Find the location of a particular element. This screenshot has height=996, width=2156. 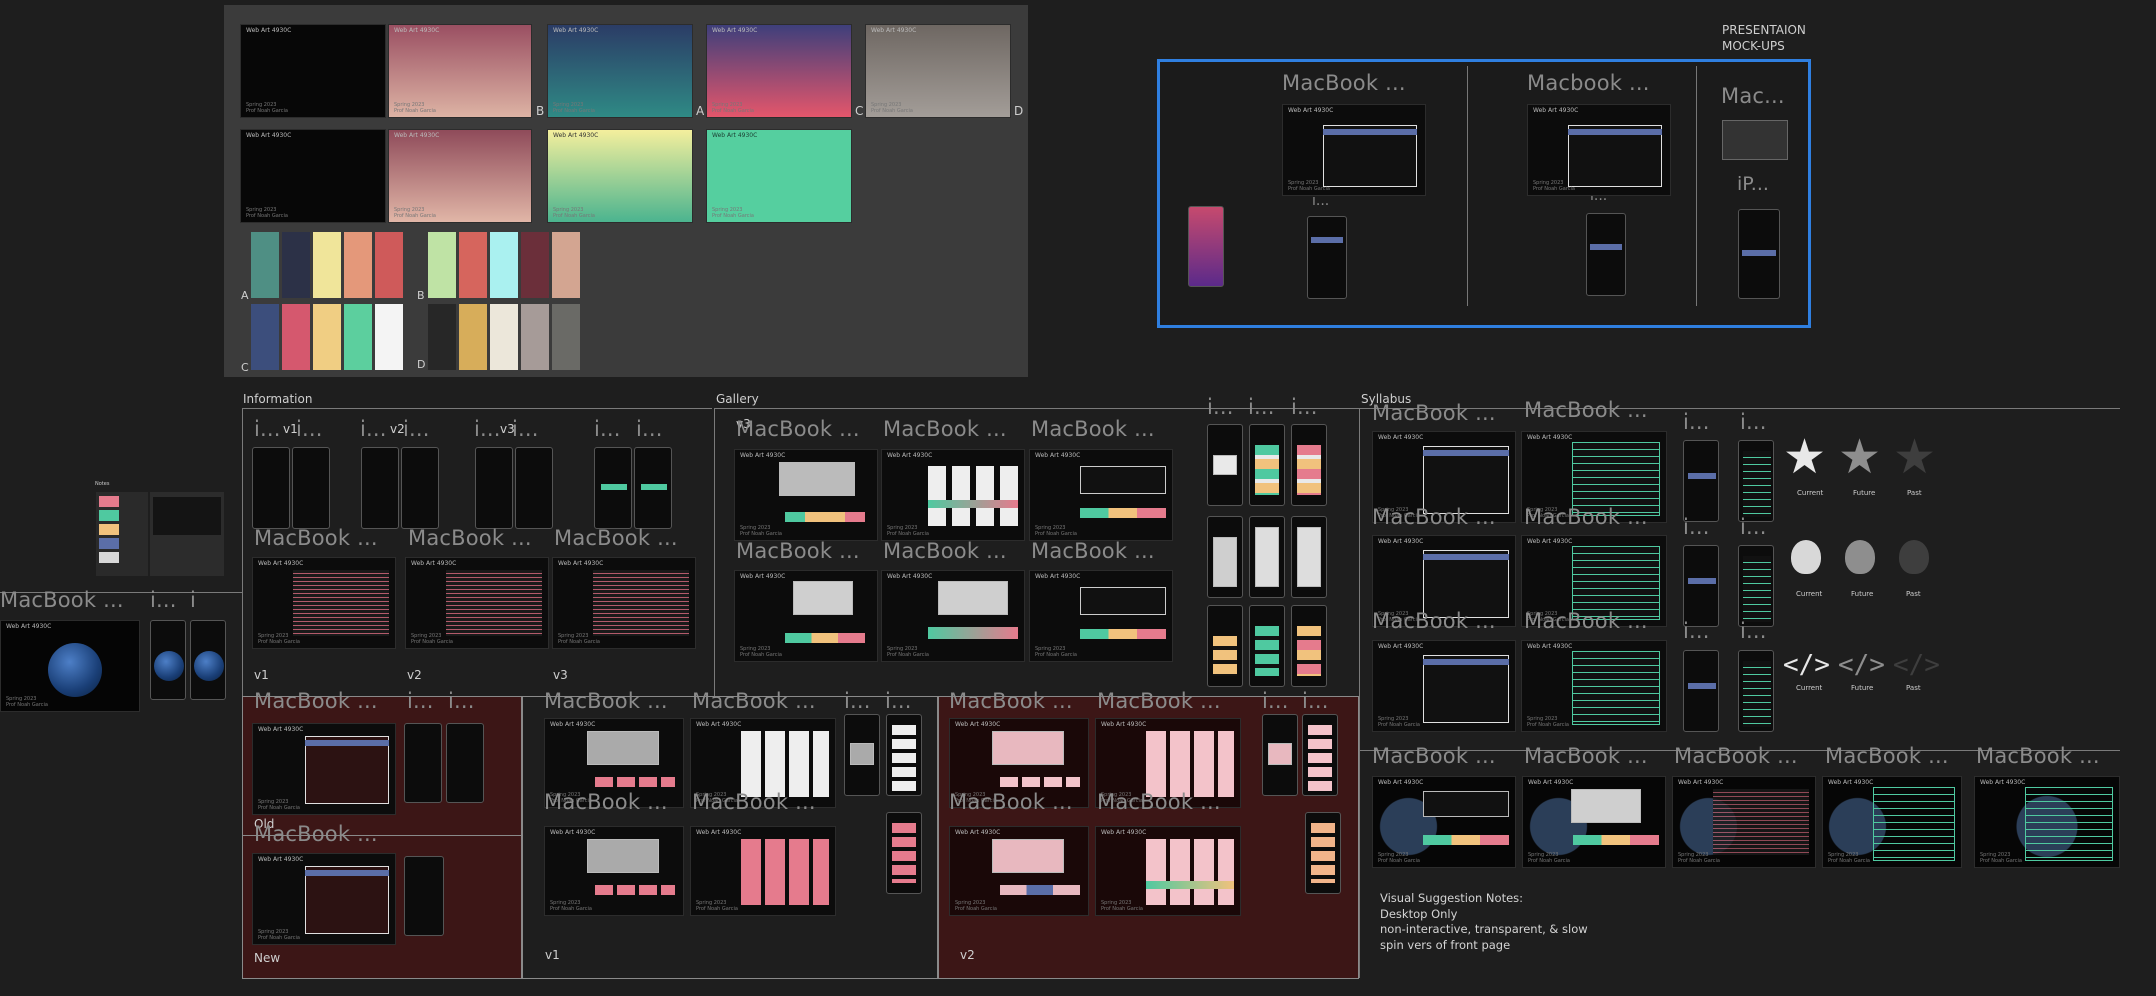

table-rows is located at coordinates (1616, 688).